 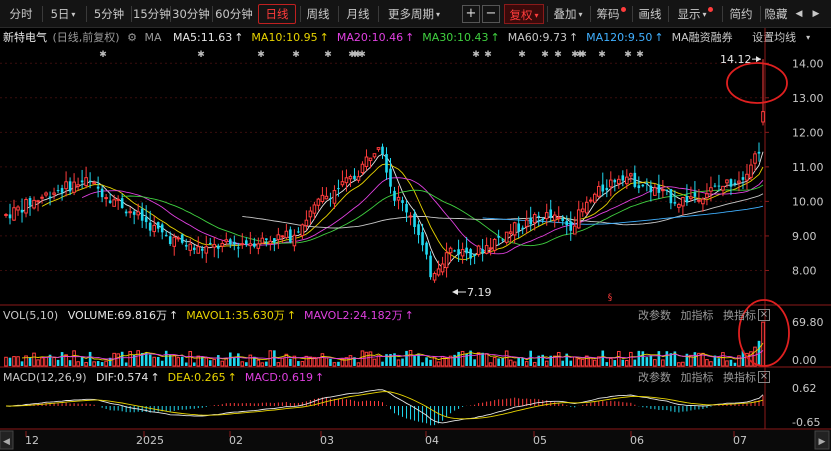 I want to click on macd-gaicanshu-button: 改参数, so click(x=654, y=377).